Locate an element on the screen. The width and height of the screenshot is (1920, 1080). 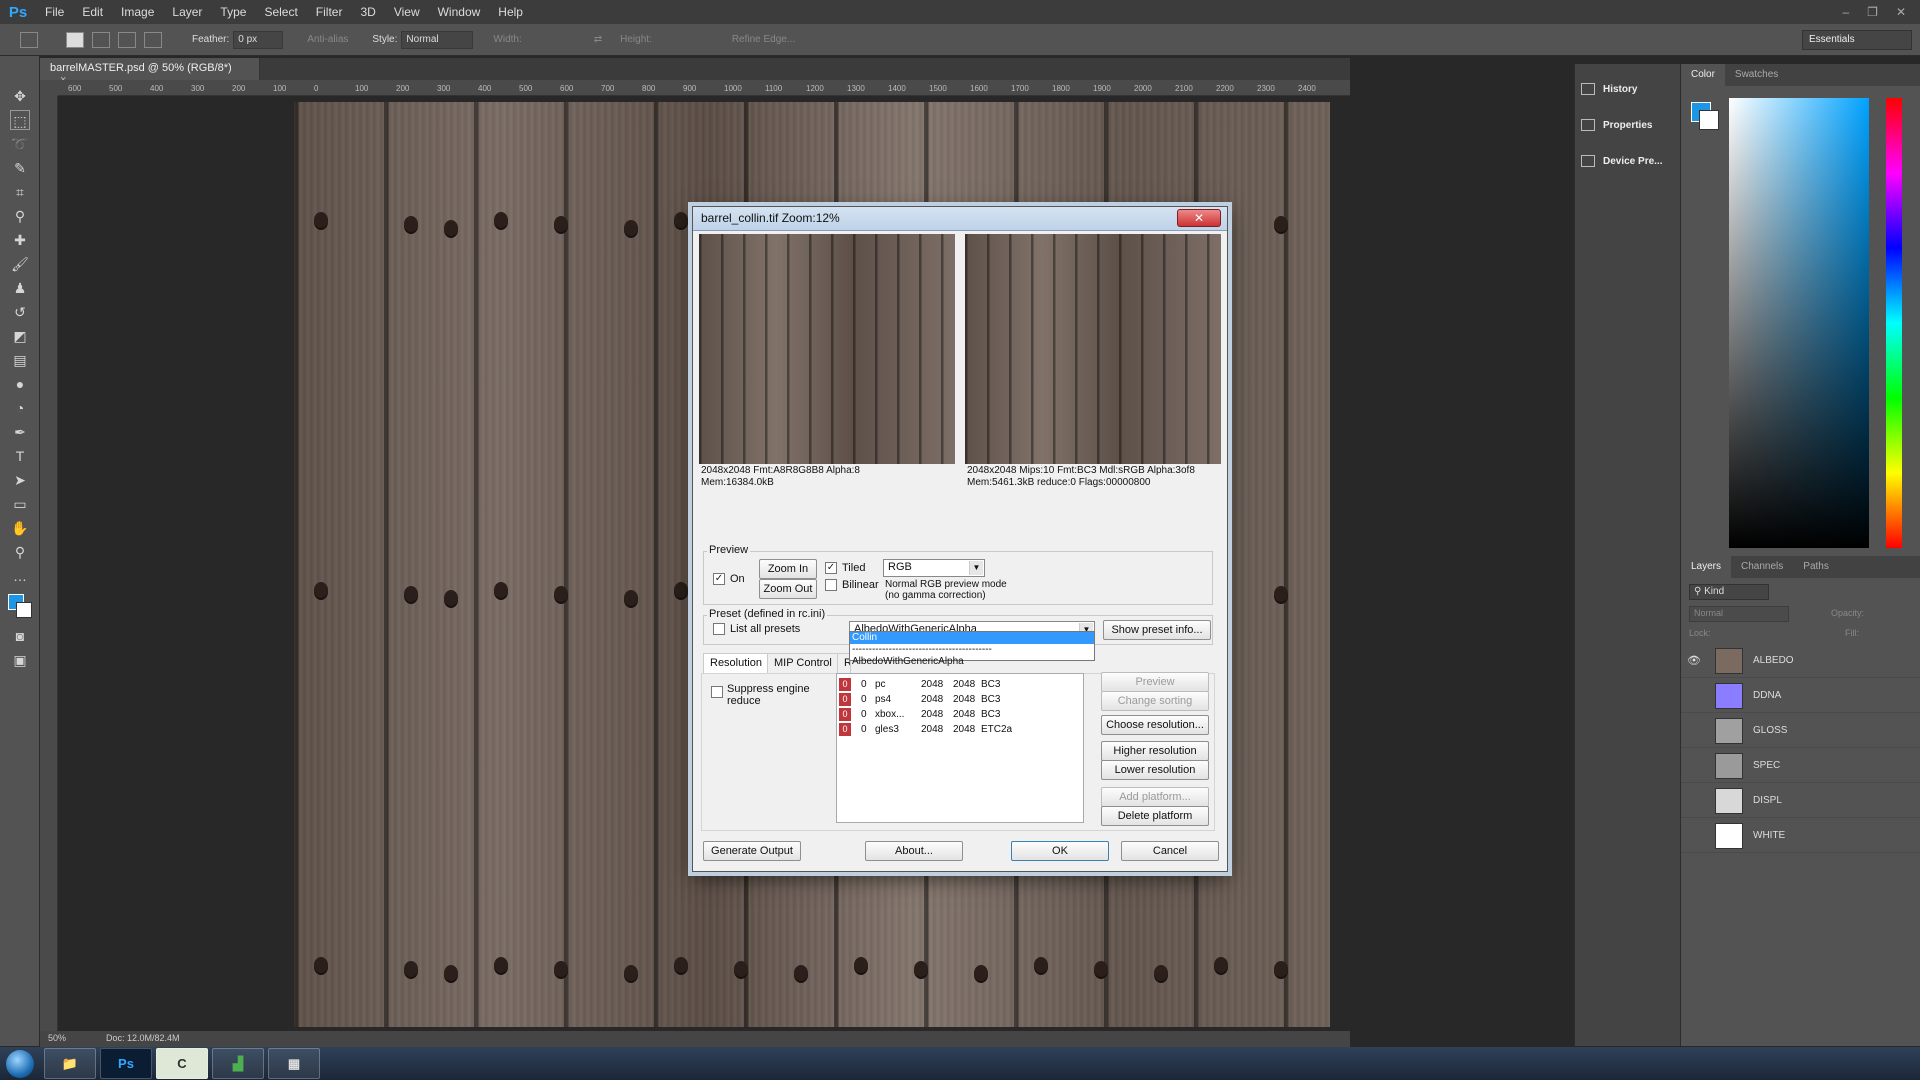
tab-paths: Paths is located at coordinates (1816, 567).